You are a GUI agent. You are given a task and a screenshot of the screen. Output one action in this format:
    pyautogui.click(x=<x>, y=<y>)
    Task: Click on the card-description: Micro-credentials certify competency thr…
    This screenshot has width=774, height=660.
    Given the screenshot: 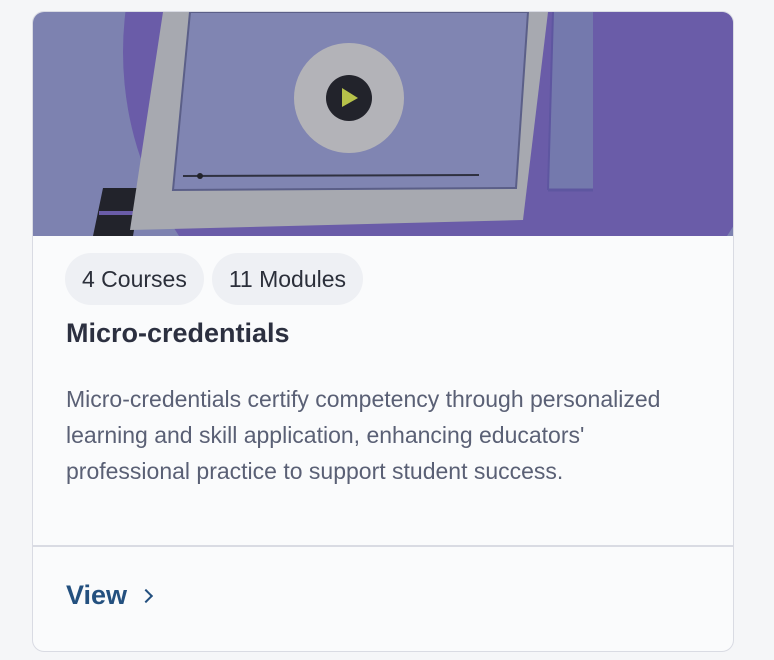 What is the action you would take?
    pyautogui.click(x=363, y=435)
    